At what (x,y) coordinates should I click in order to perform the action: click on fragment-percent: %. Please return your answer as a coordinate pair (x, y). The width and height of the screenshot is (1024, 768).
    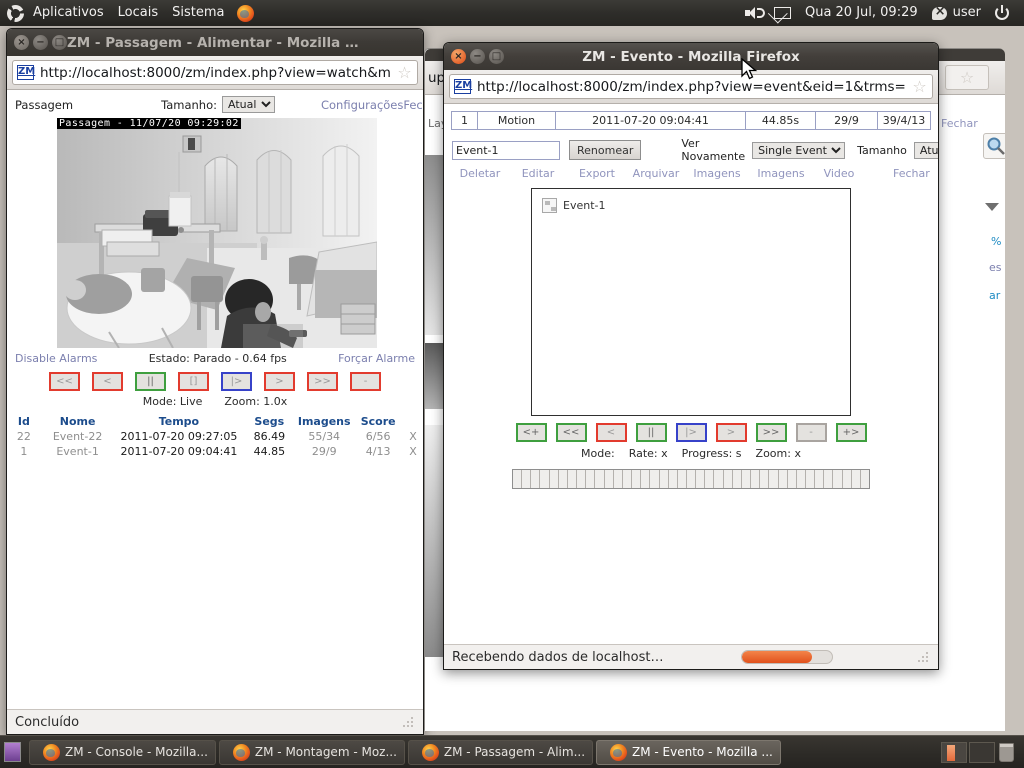
    Looking at the image, I should click on (996, 241).